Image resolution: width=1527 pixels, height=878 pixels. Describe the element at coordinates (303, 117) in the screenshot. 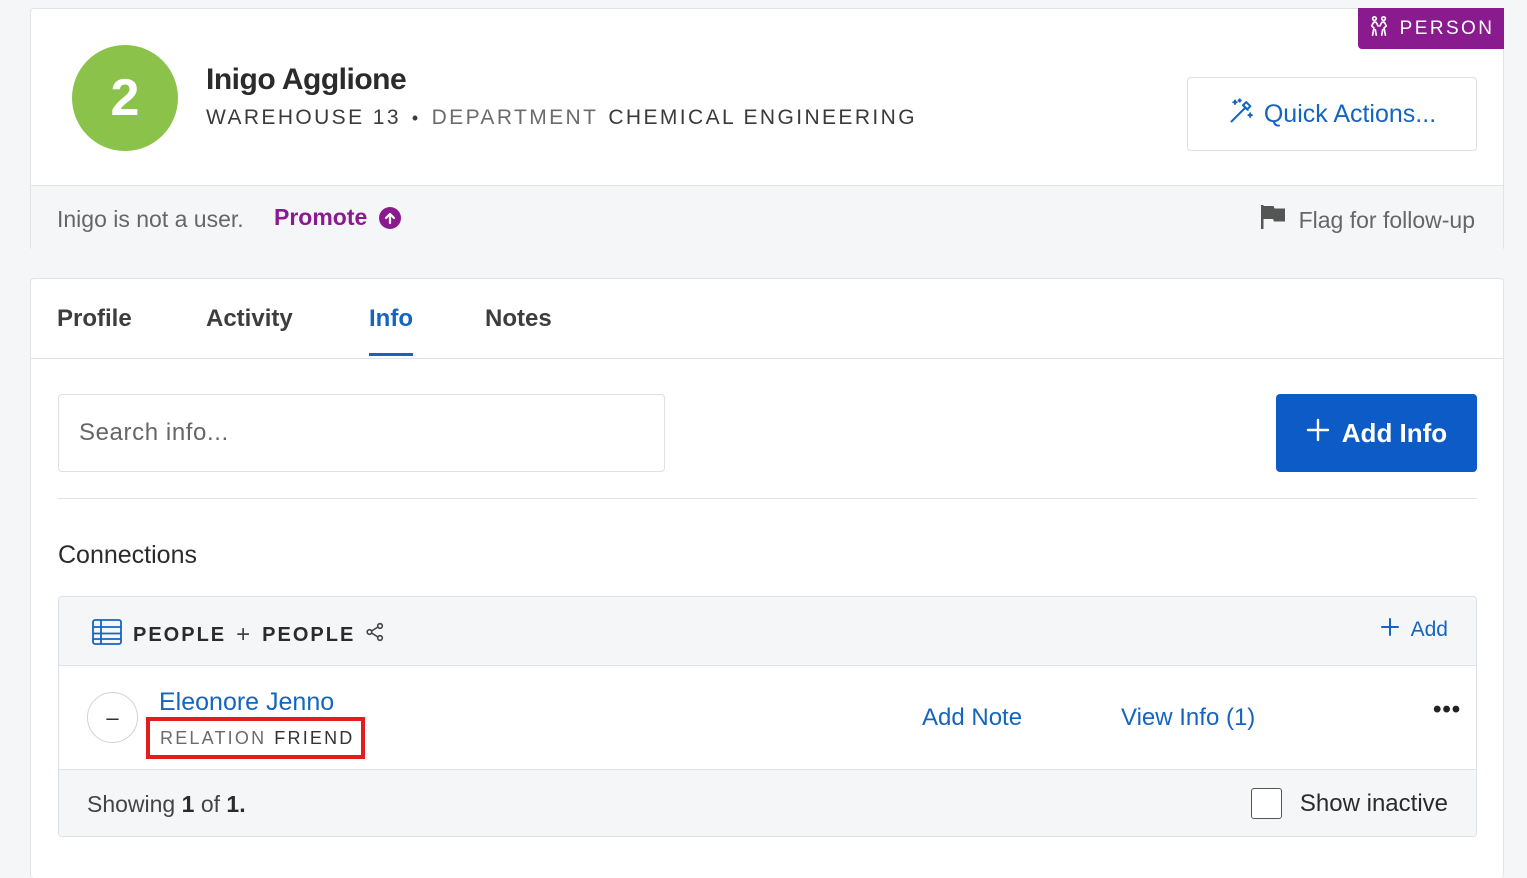

I see `warehouse-label: WAREHOUSE 13` at that location.